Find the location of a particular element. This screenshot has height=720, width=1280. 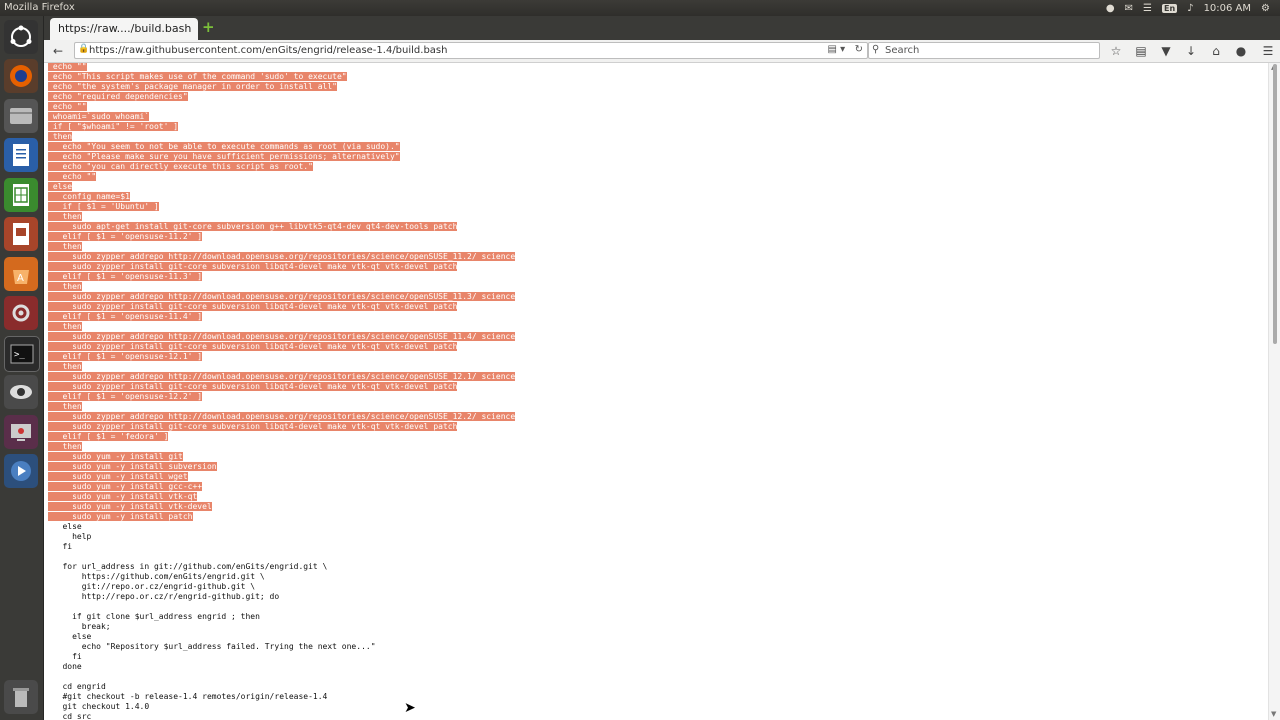

tab-build-bash: https://raw..../build.bash is located at coordinates (124, 29).